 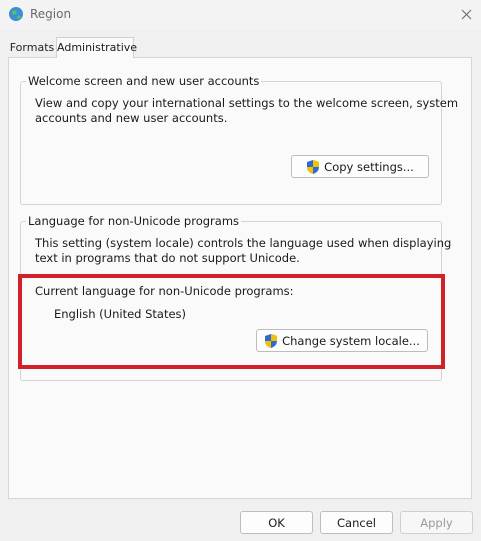 I want to click on current-language-value: English (United States), so click(x=120, y=314).